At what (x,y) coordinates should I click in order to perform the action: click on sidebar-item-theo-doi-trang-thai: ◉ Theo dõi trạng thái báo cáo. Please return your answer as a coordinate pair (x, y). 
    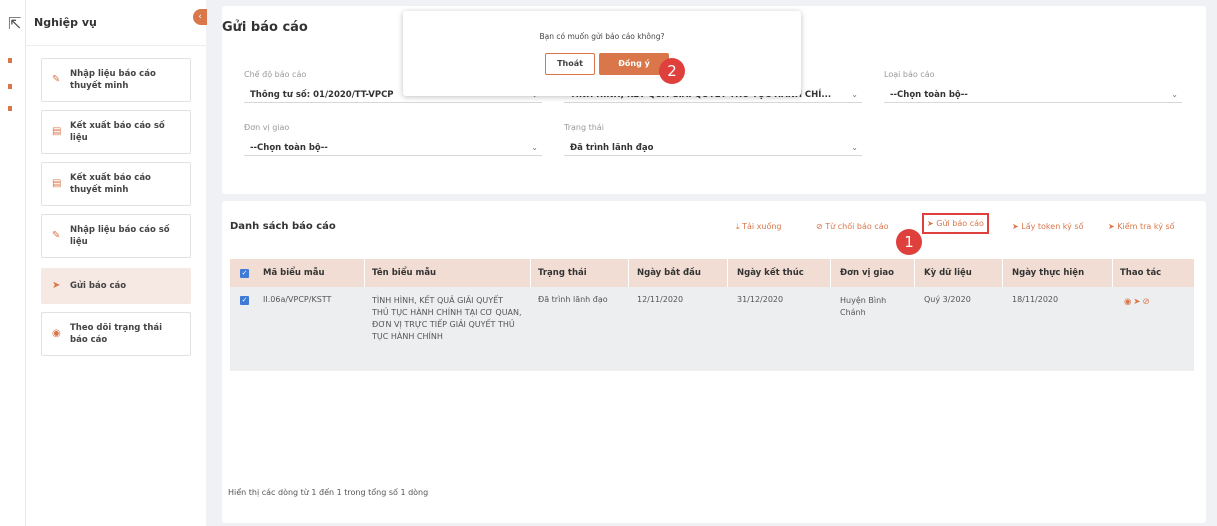
    Looking at the image, I should click on (116, 334).